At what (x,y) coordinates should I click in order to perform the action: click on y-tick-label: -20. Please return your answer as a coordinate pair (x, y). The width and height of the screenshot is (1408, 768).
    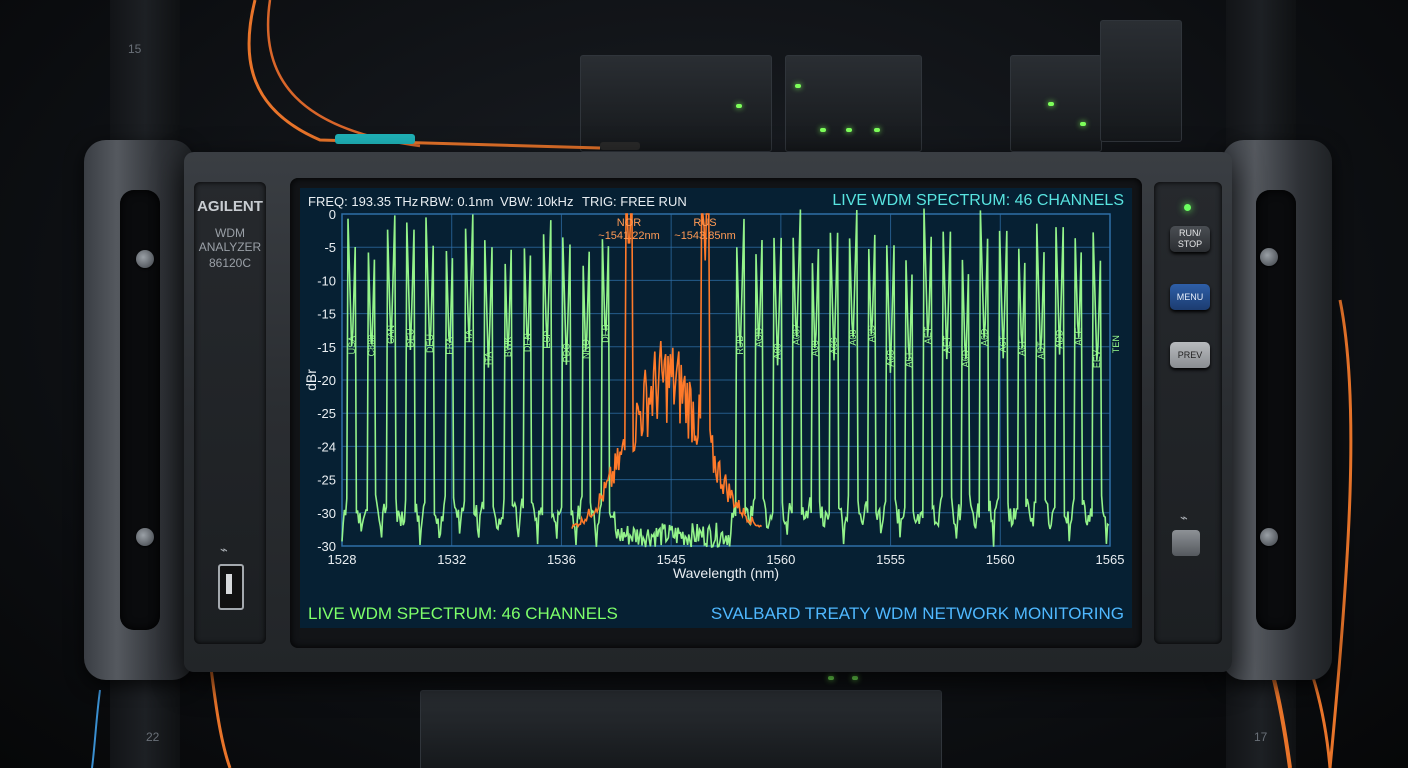
    Looking at the image, I should click on (326, 380).